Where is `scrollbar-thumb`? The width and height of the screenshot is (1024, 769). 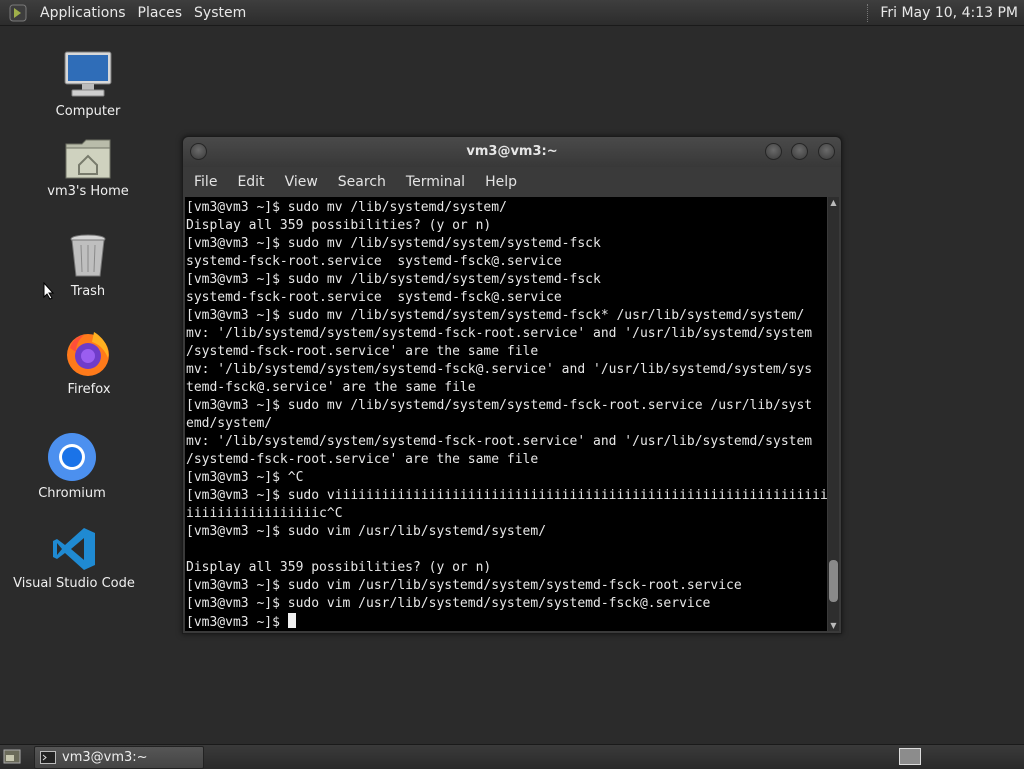 scrollbar-thumb is located at coordinates (833, 580).